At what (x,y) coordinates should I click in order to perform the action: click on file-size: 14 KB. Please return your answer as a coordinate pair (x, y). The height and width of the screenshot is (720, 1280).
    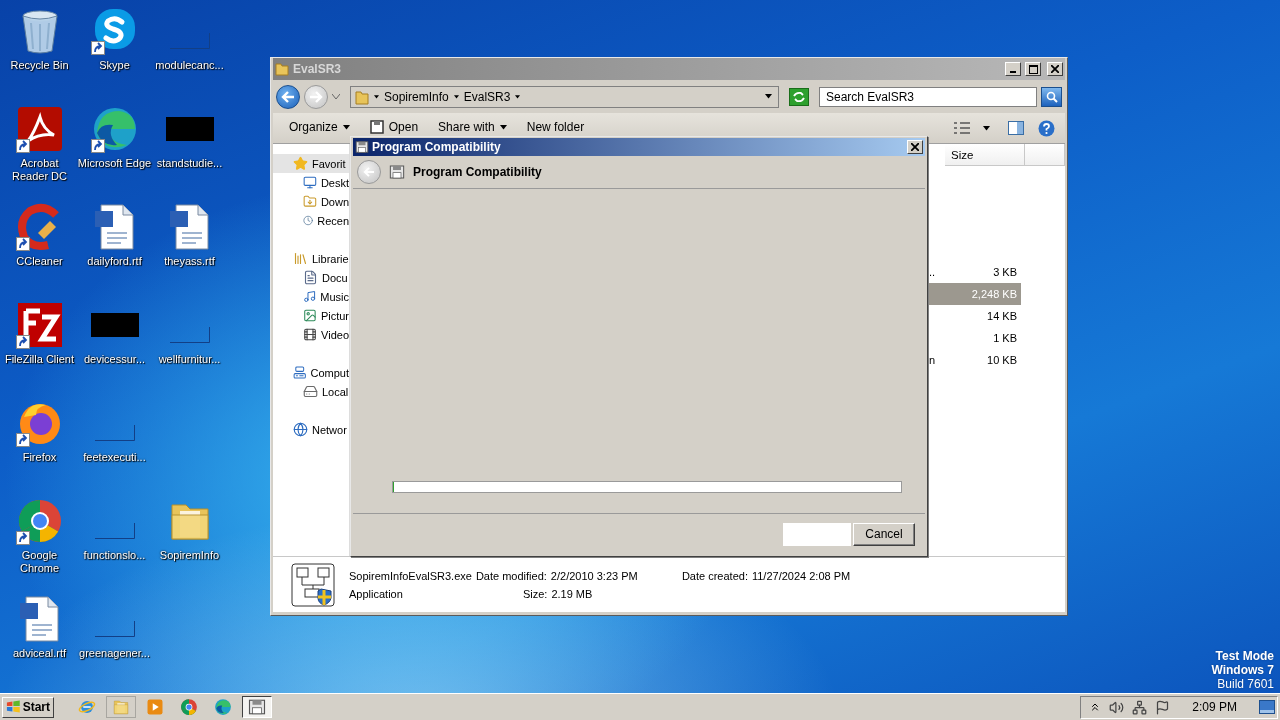
    Looking at the image, I should click on (1002, 316).